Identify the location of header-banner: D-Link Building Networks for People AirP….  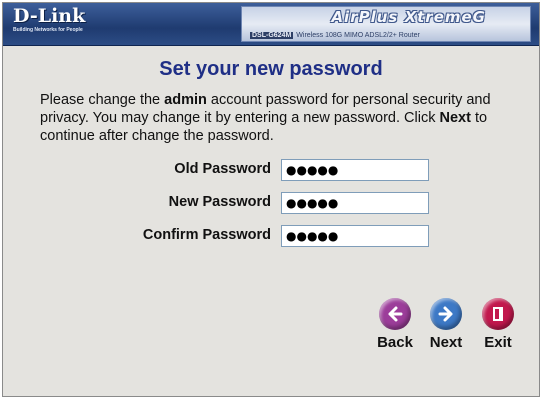
(271, 24).